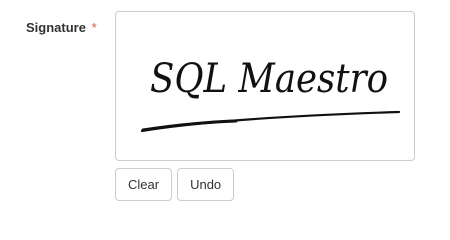 The height and width of the screenshot is (240, 450). I want to click on signature-label: Signature *, so click(61, 28).